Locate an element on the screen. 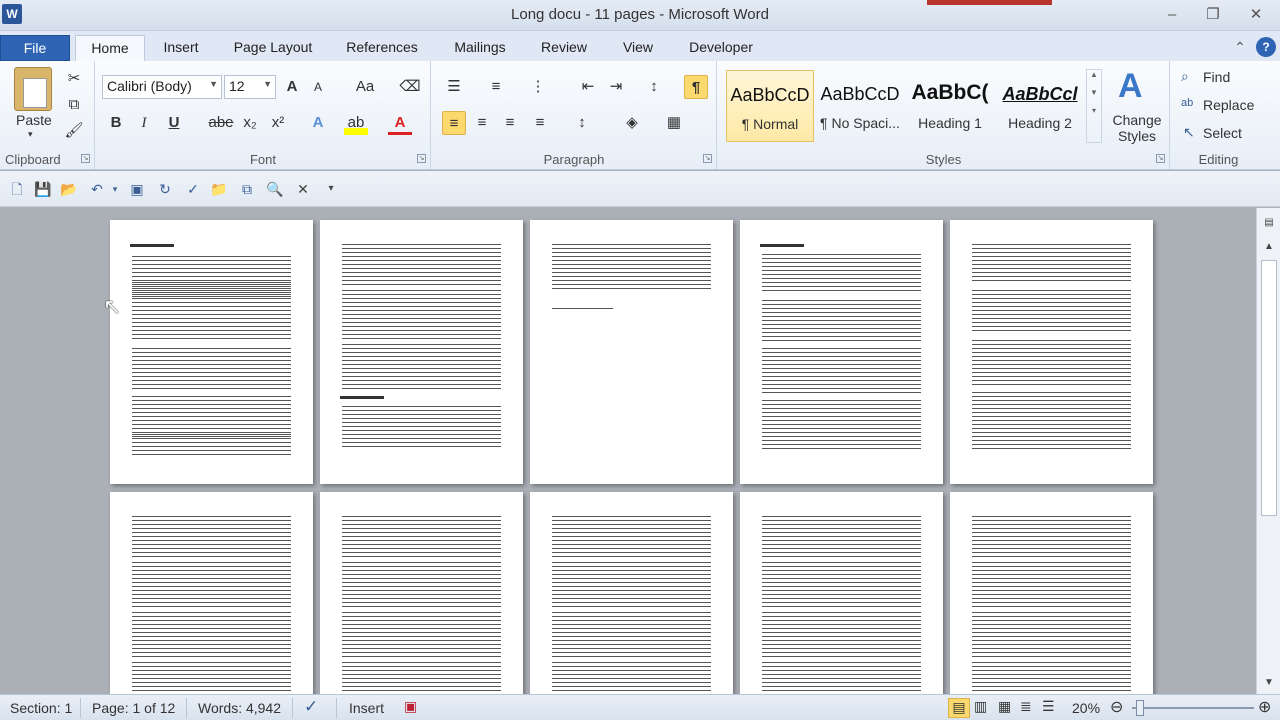  zoom-slider-thumb is located at coordinates (1140, 708).